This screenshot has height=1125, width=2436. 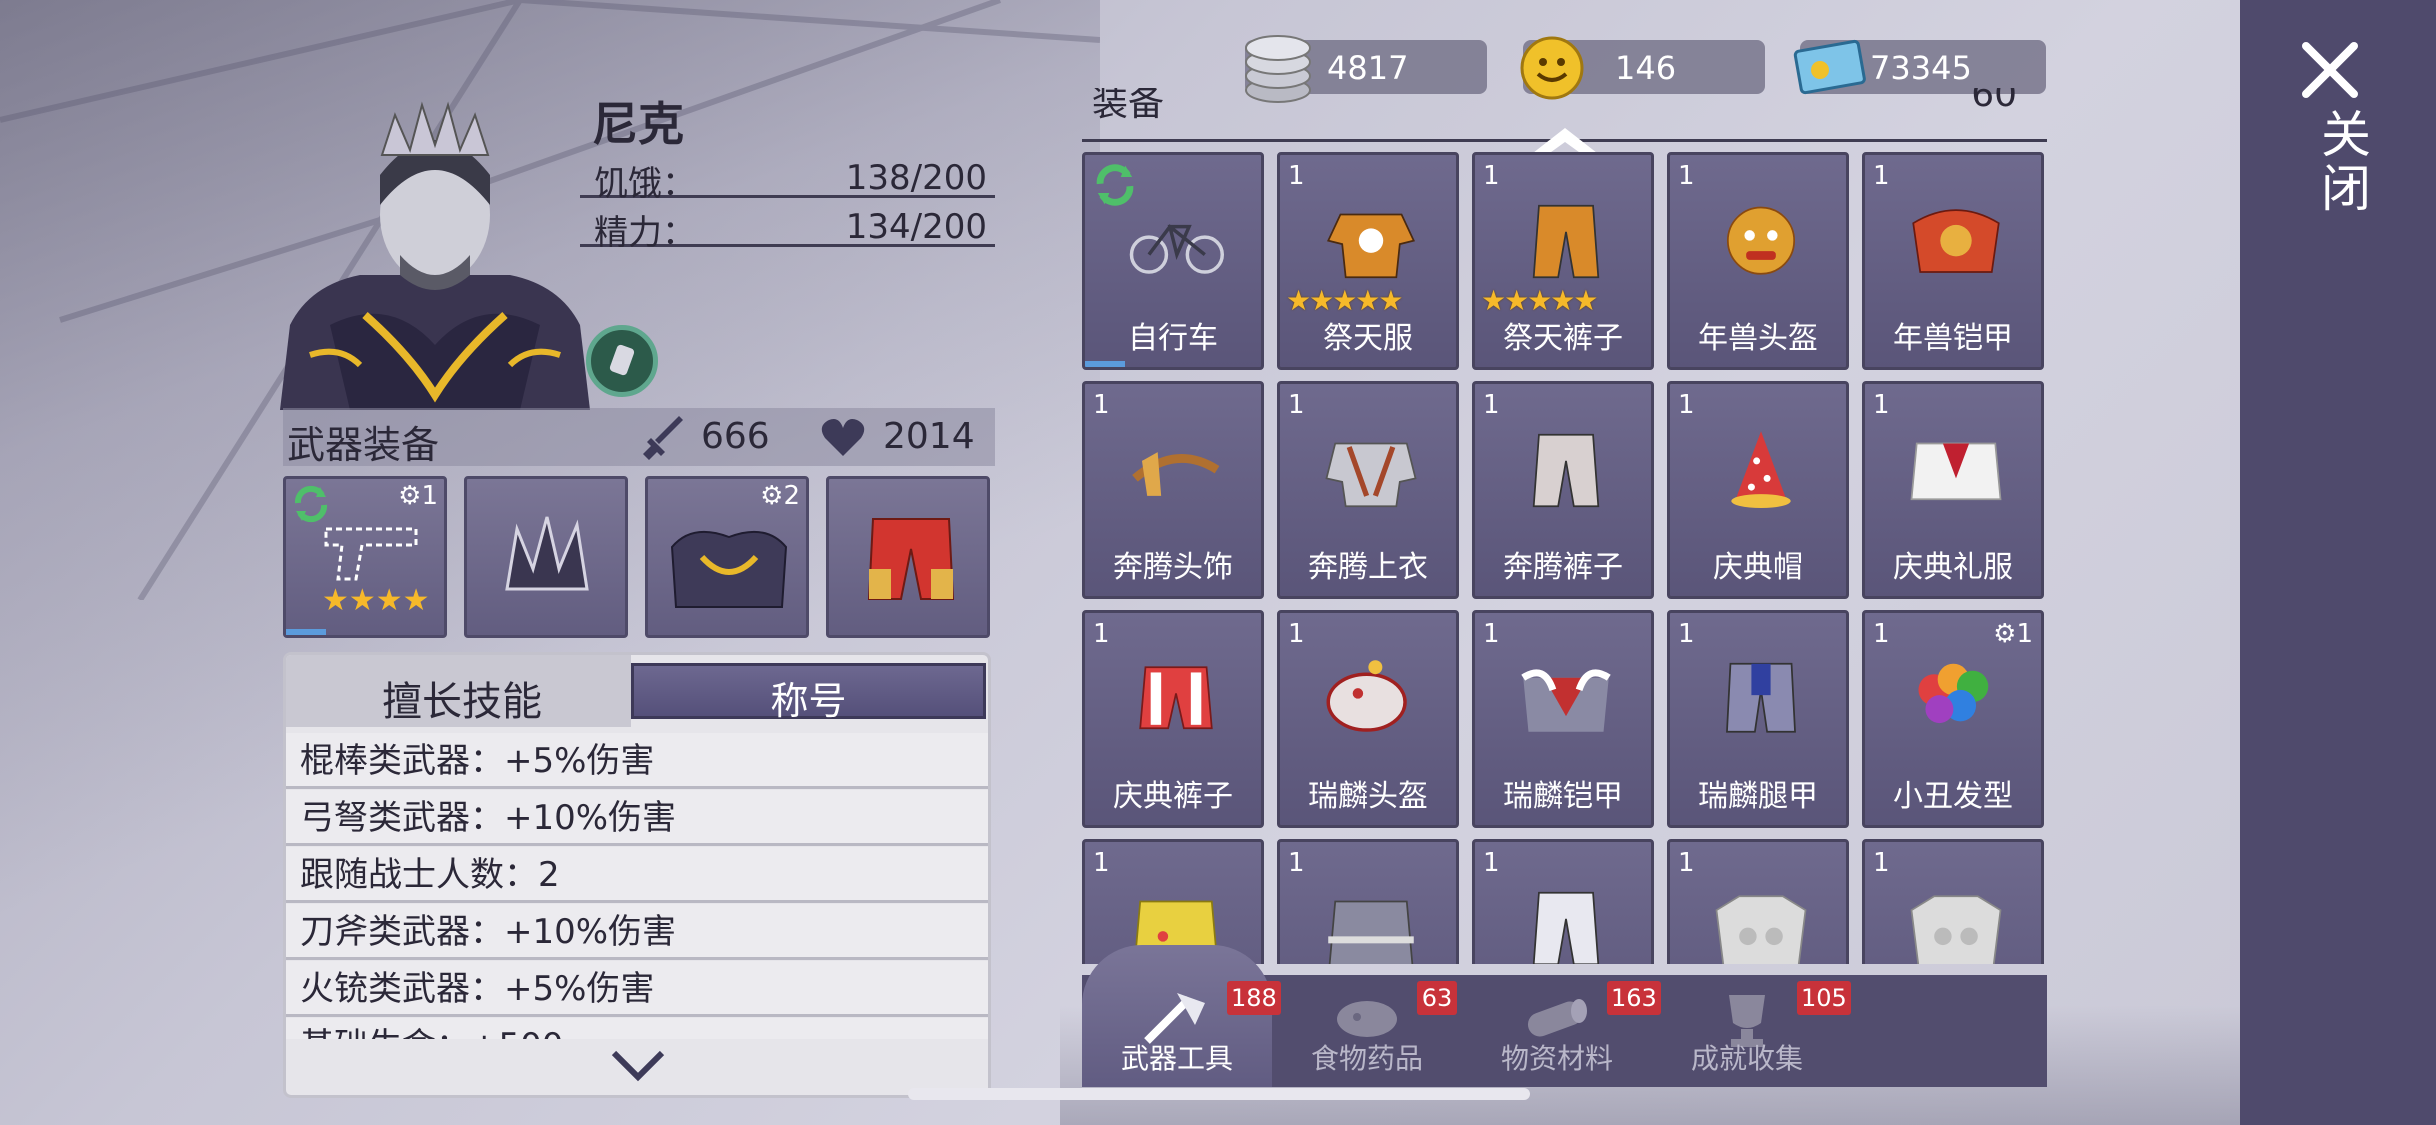 What do you see at coordinates (780, 496) in the screenshot?
I see `gear-icon: ⚙2` at bounding box center [780, 496].